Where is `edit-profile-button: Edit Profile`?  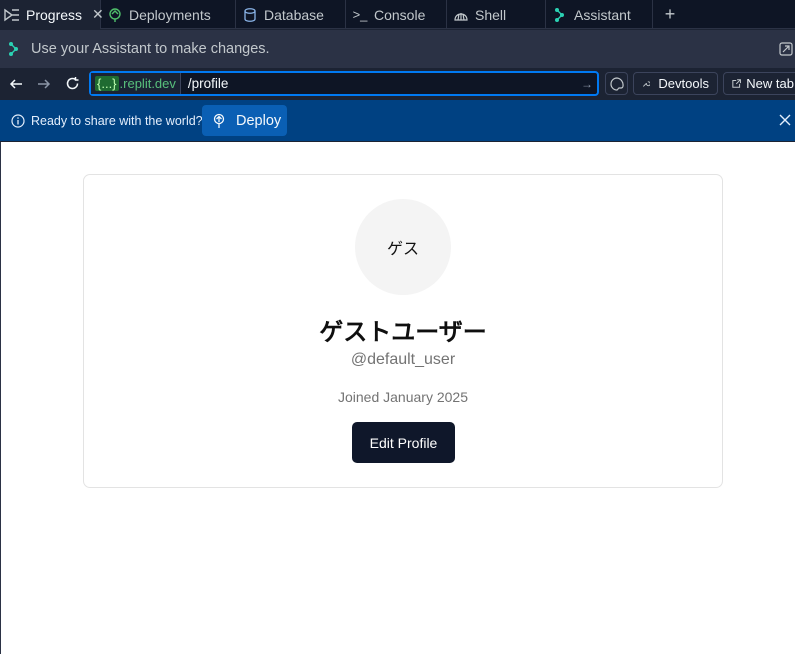 edit-profile-button: Edit Profile is located at coordinates (403, 442).